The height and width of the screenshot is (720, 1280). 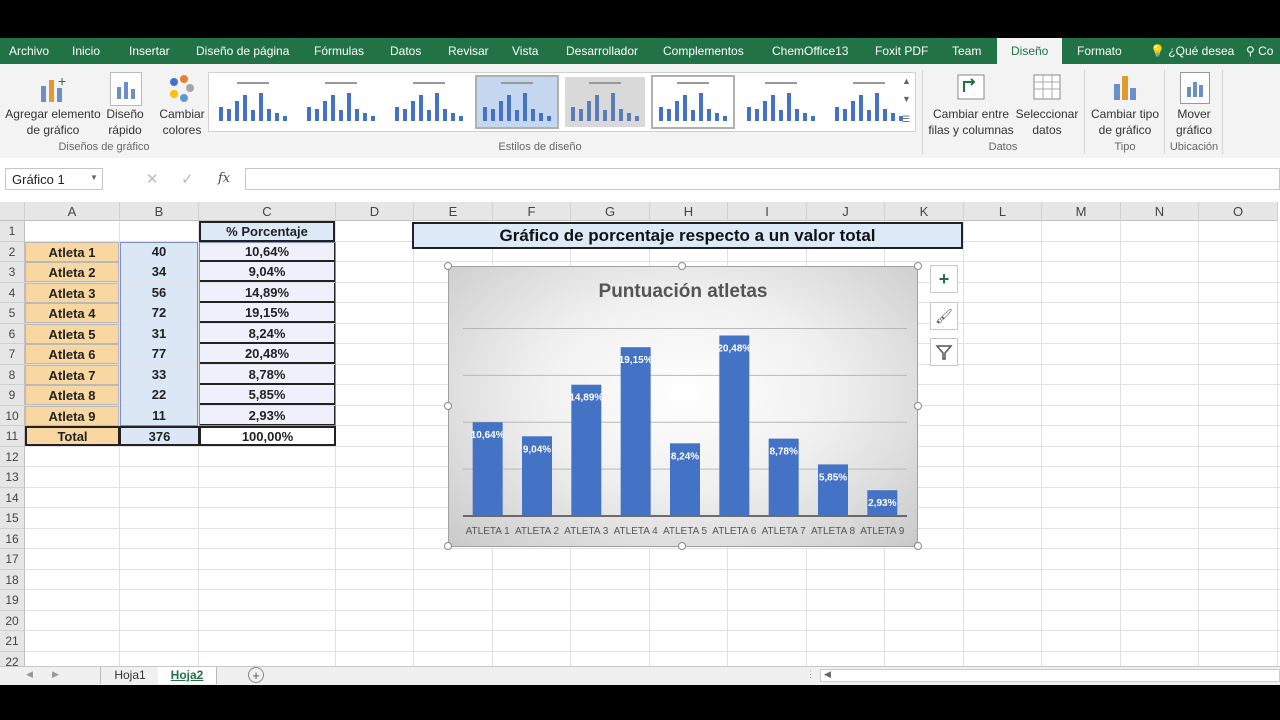 What do you see at coordinates (1081, 211) in the screenshot?
I see `column-header-m: M` at bounding box center [1081, 211].